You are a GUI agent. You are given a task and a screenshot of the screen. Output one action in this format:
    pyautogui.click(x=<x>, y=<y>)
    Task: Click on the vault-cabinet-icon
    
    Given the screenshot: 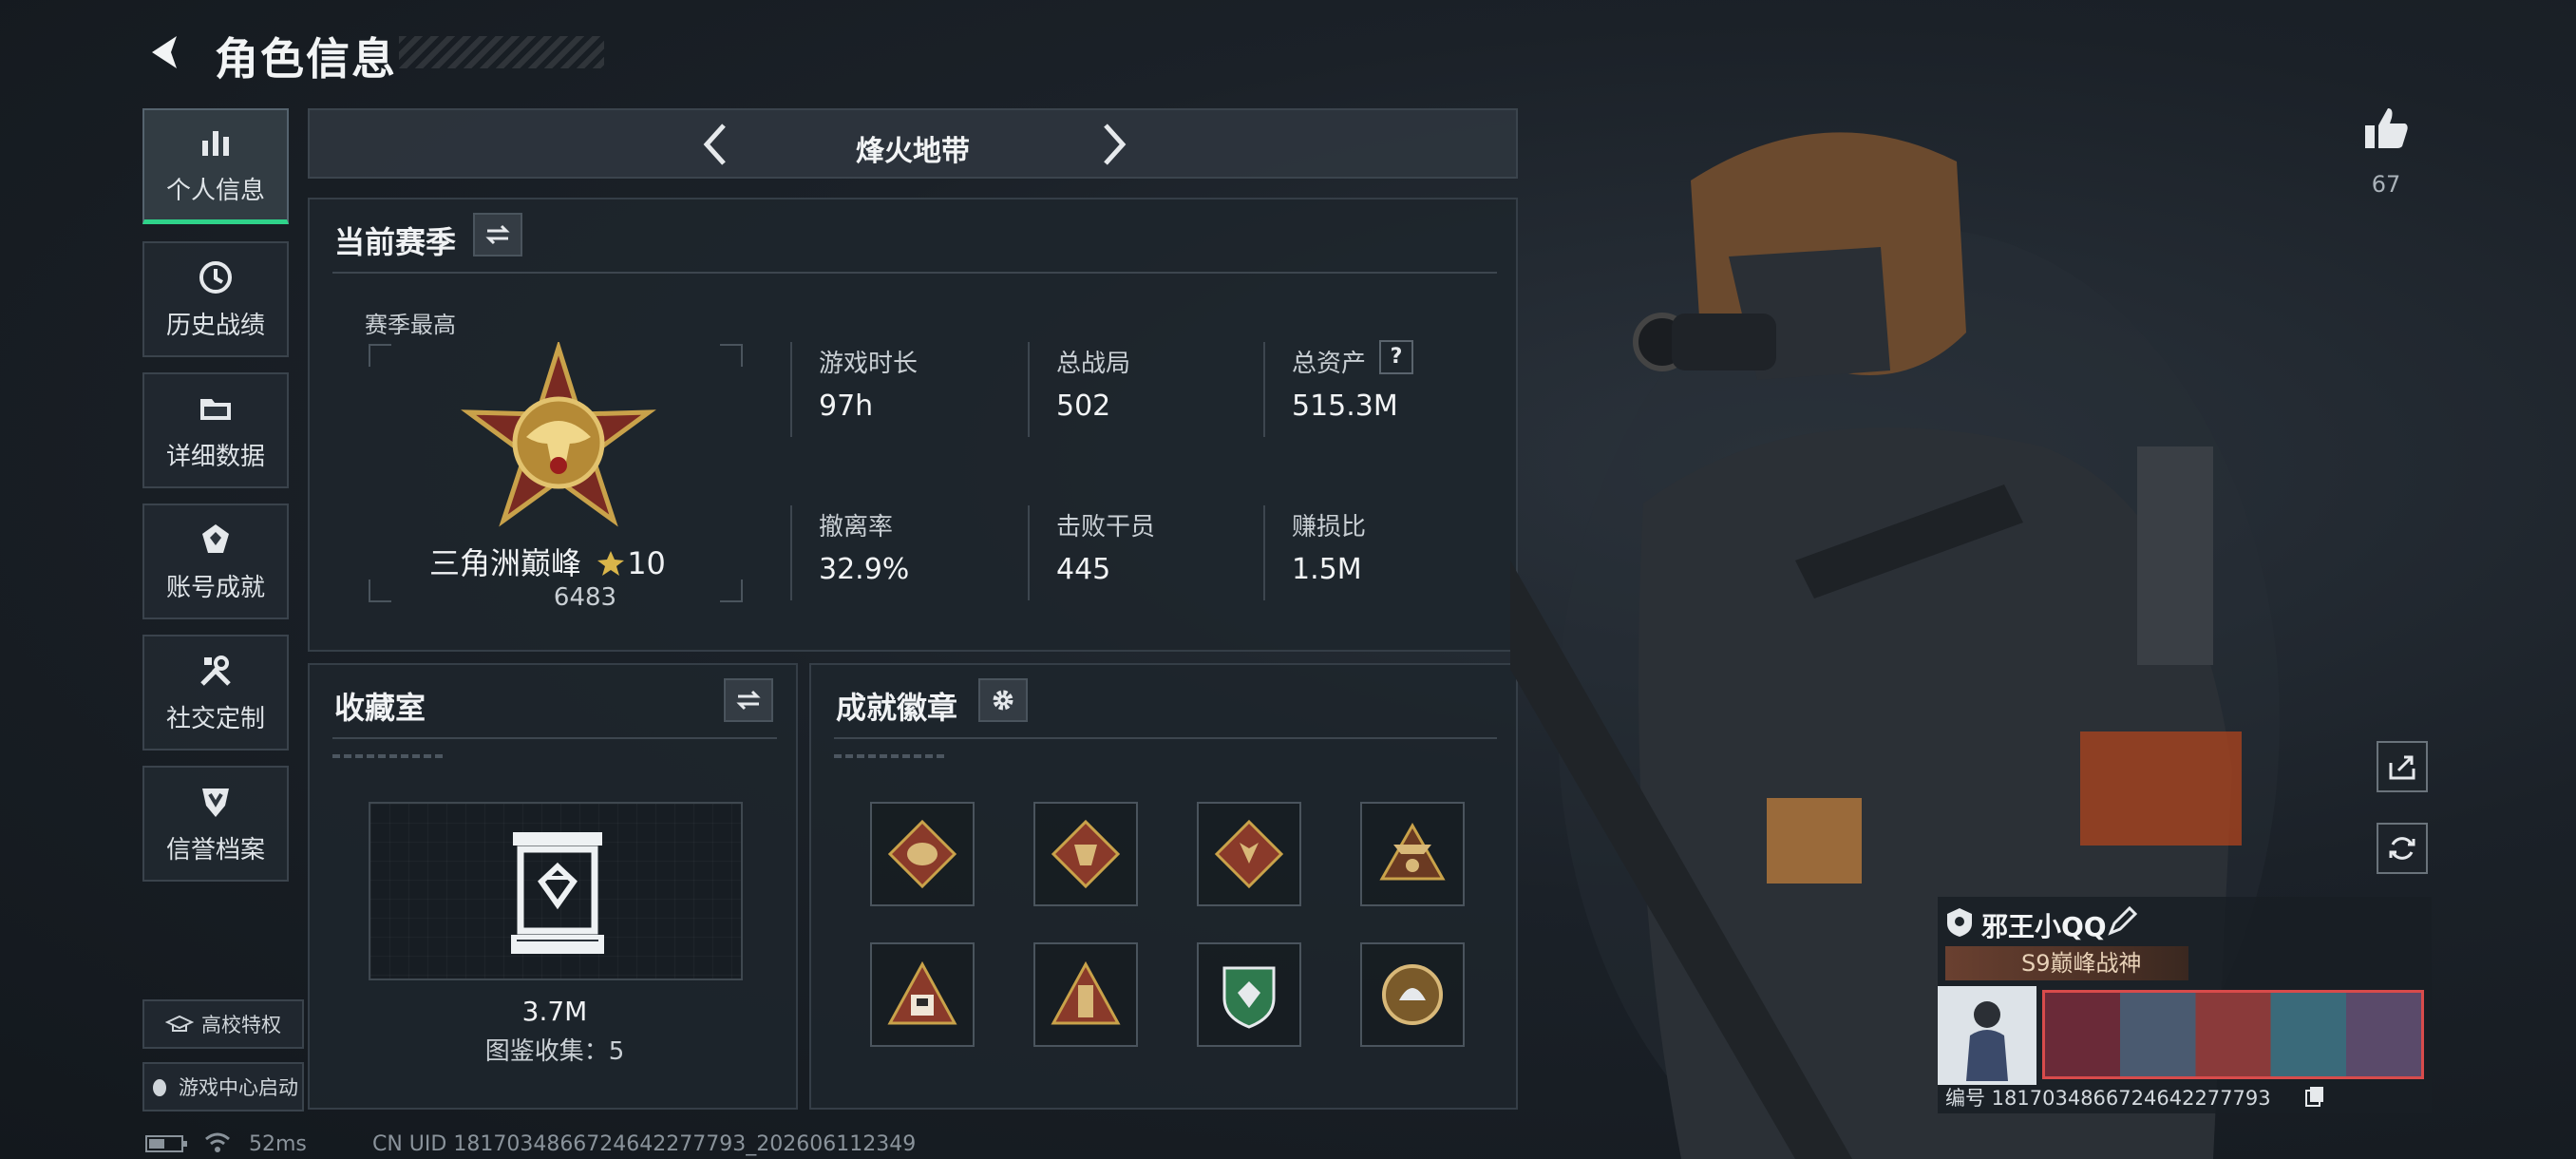 What is the action you would take?
    pyautogui.click(x=557, y=893)
    